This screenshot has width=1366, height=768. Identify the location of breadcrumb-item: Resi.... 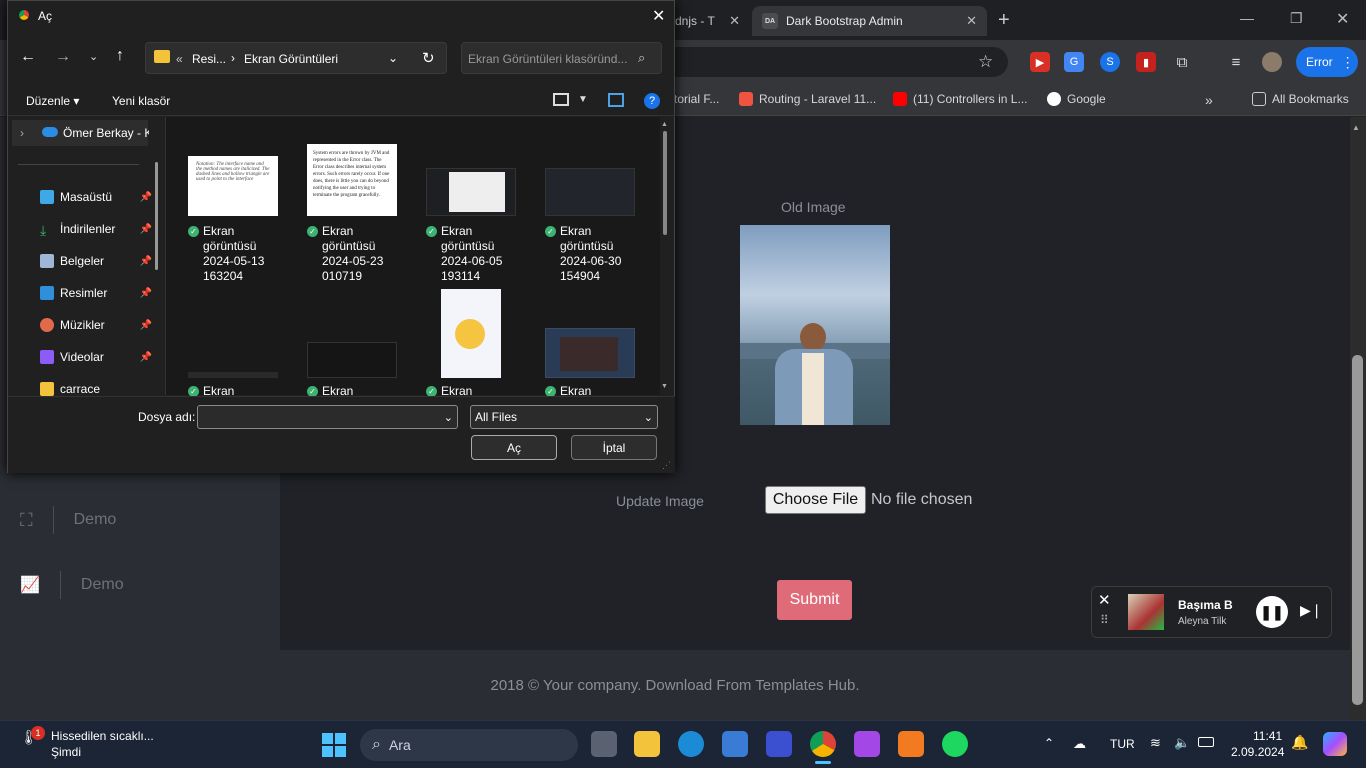
(209, 59).